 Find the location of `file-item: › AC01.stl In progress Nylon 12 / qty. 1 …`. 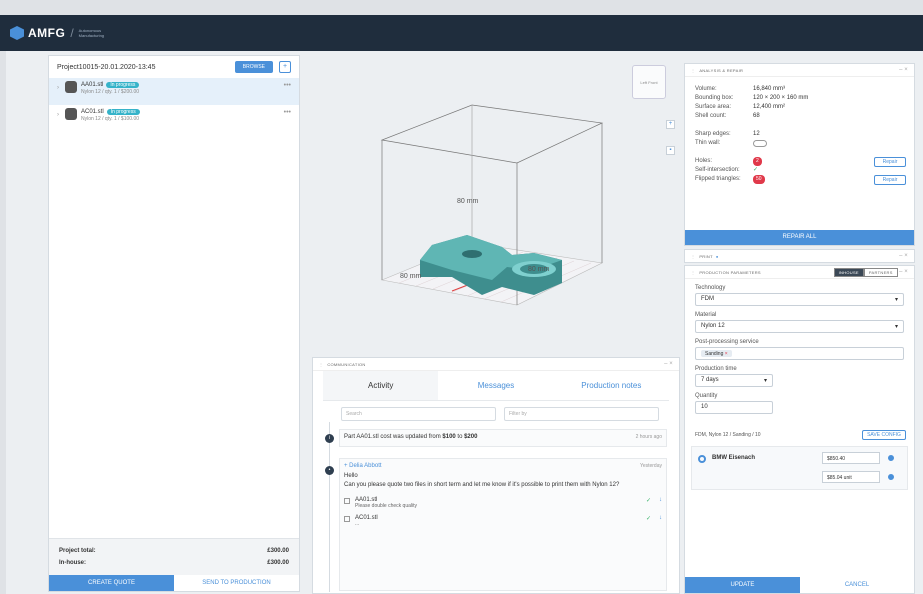

file-item: › AC01.stl In progress Nylon 12 / qty. 1 … is located at coordinates (174, 118).